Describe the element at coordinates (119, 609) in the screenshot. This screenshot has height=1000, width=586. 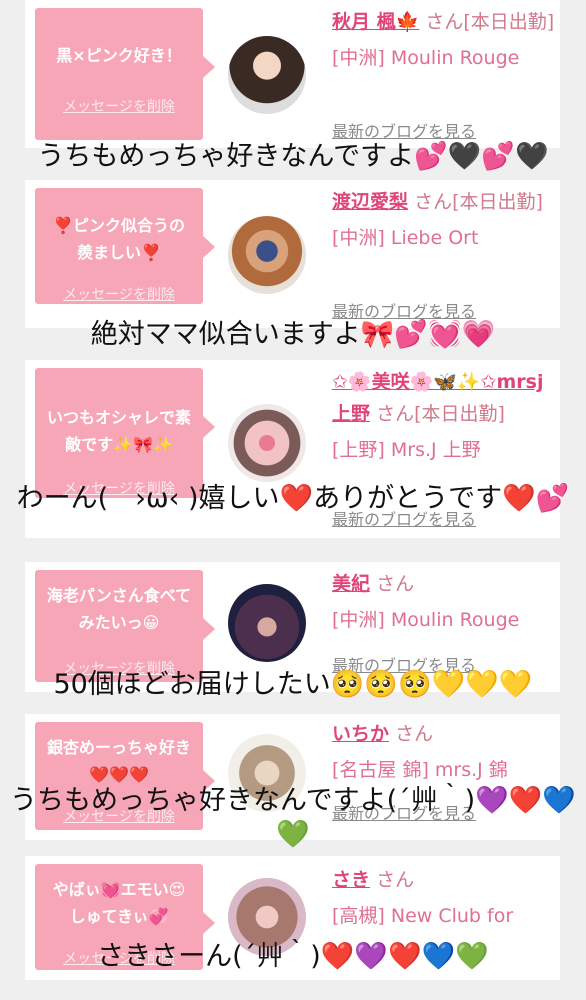
I see `message-text: 海老パンさん食べてみたいっ😀` at that location.